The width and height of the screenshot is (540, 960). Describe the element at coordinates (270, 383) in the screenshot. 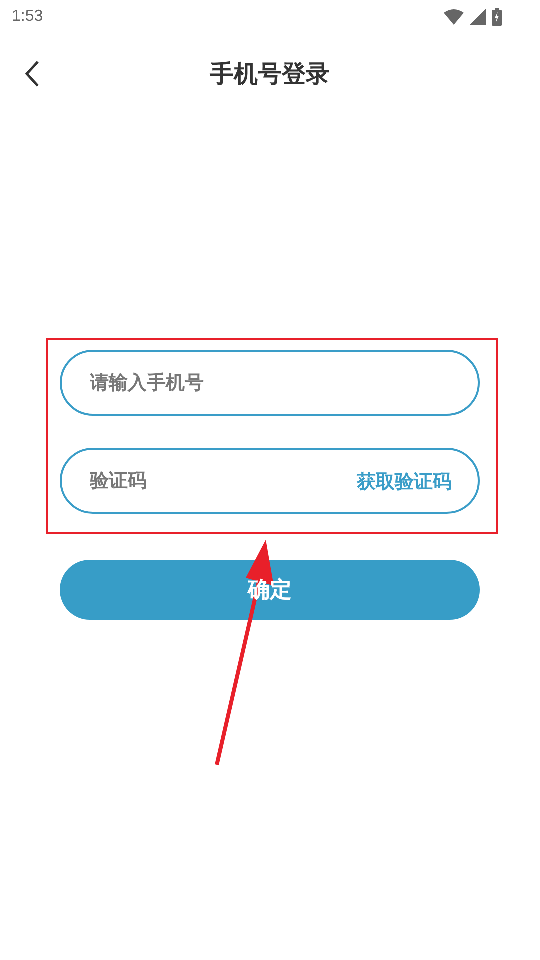

I see `phone-input-field: 请输入手机号` at that location.